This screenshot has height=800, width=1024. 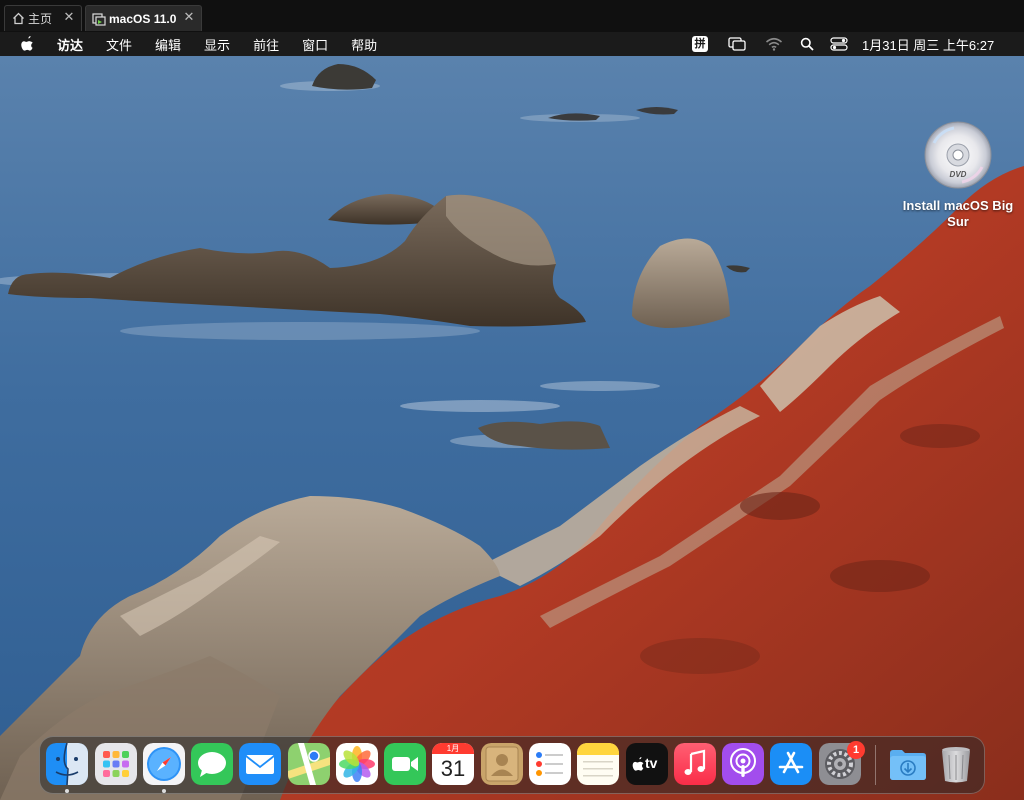 I want to click on tab-vm-label: macOS 11.0, so click(x=143, y=18).